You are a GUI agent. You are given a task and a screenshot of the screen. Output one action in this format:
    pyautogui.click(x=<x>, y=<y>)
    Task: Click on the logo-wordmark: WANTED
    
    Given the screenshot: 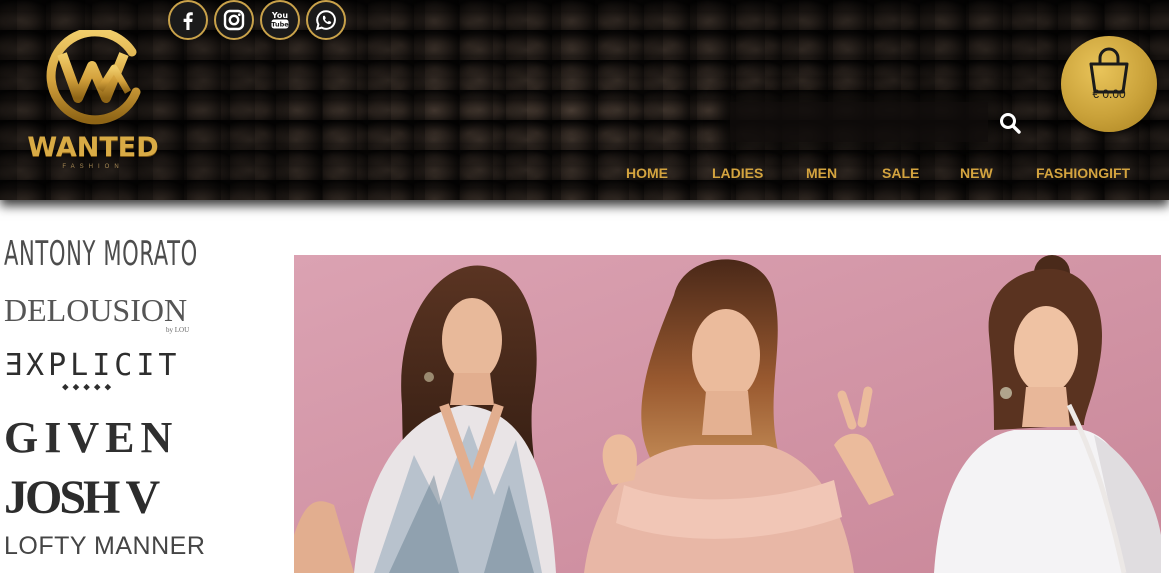 What is the action you would take?
    pyautogui.click(x=93, y=147)
    